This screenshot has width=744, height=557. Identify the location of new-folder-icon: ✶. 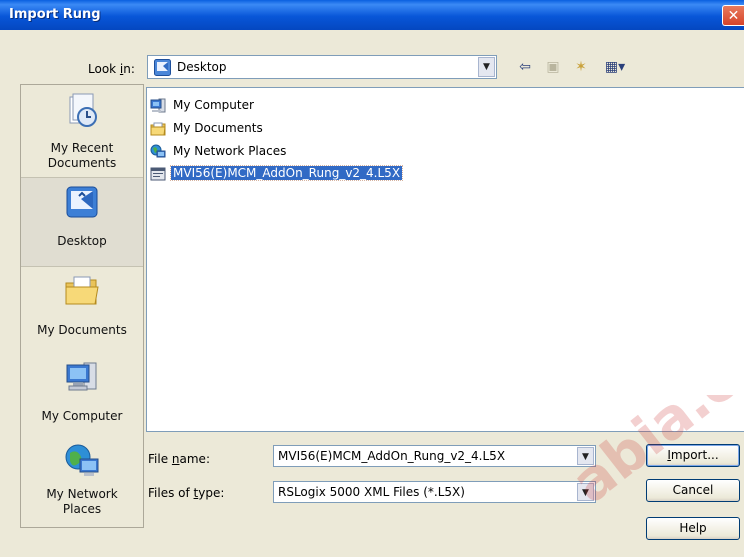
(581, 67).